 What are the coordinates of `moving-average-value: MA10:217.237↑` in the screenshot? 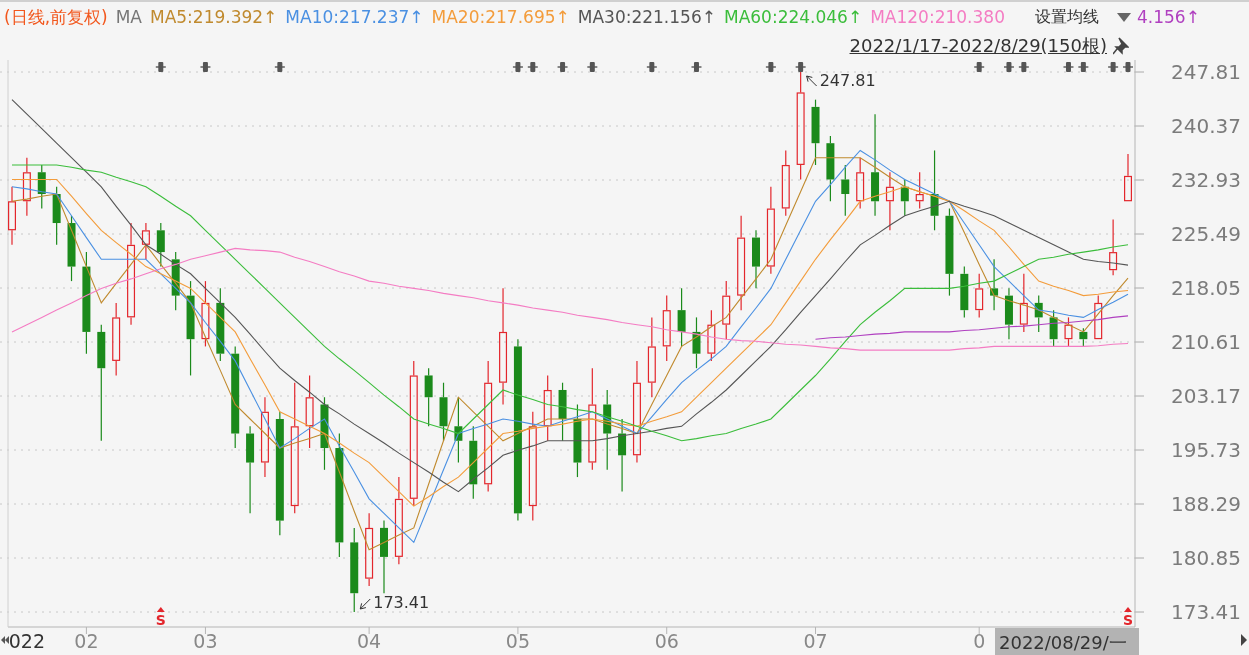 It's located at (354, 17).